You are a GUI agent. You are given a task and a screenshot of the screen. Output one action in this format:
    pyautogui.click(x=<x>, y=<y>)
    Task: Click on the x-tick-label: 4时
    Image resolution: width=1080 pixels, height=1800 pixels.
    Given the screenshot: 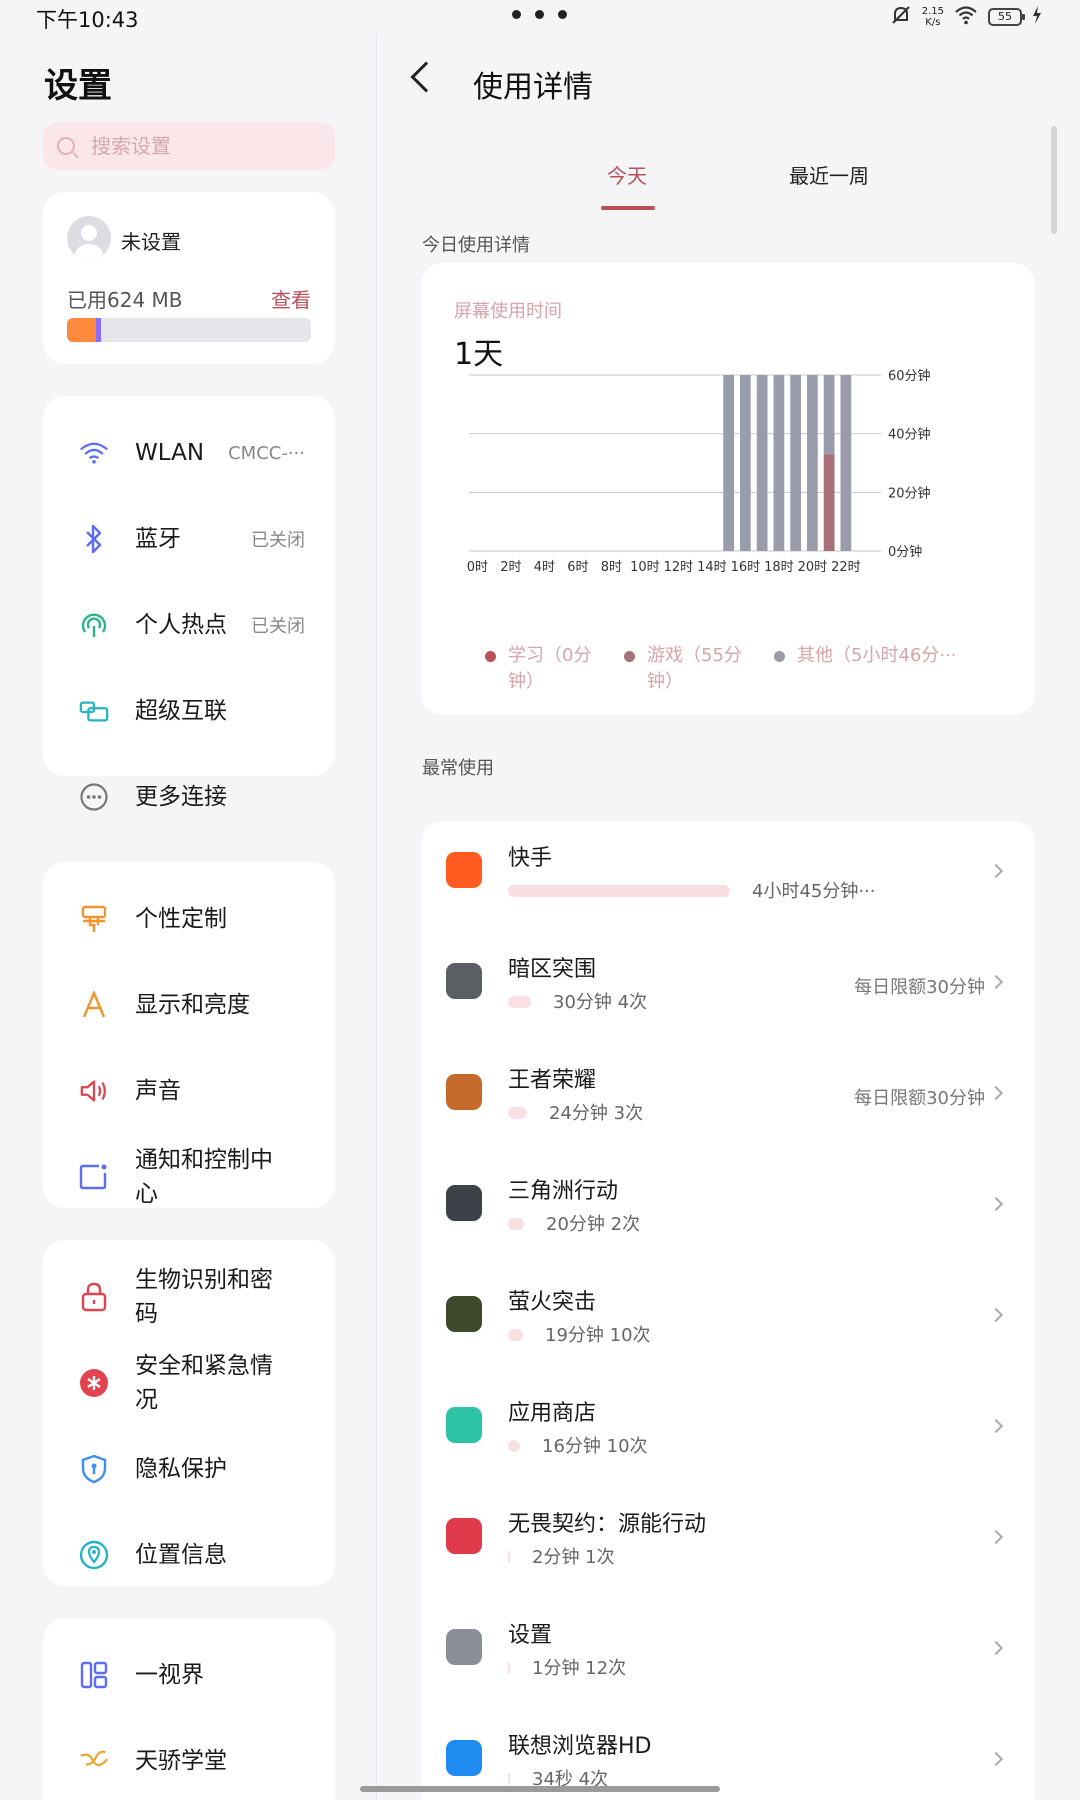 What is the action you would take?
    pyautogui.click(x=544, y=567)
    